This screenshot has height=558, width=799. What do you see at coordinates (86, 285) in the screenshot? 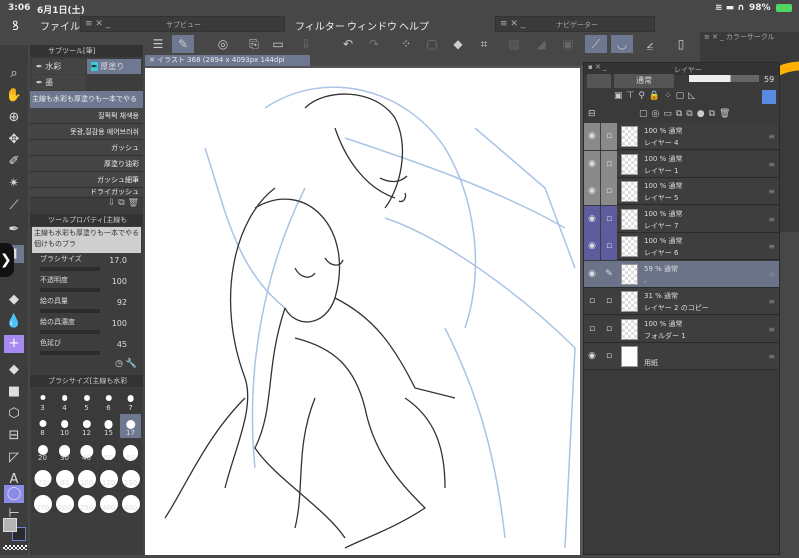
I see `prop-opacity: 不透明度 100` at bounding box center [86, 285].